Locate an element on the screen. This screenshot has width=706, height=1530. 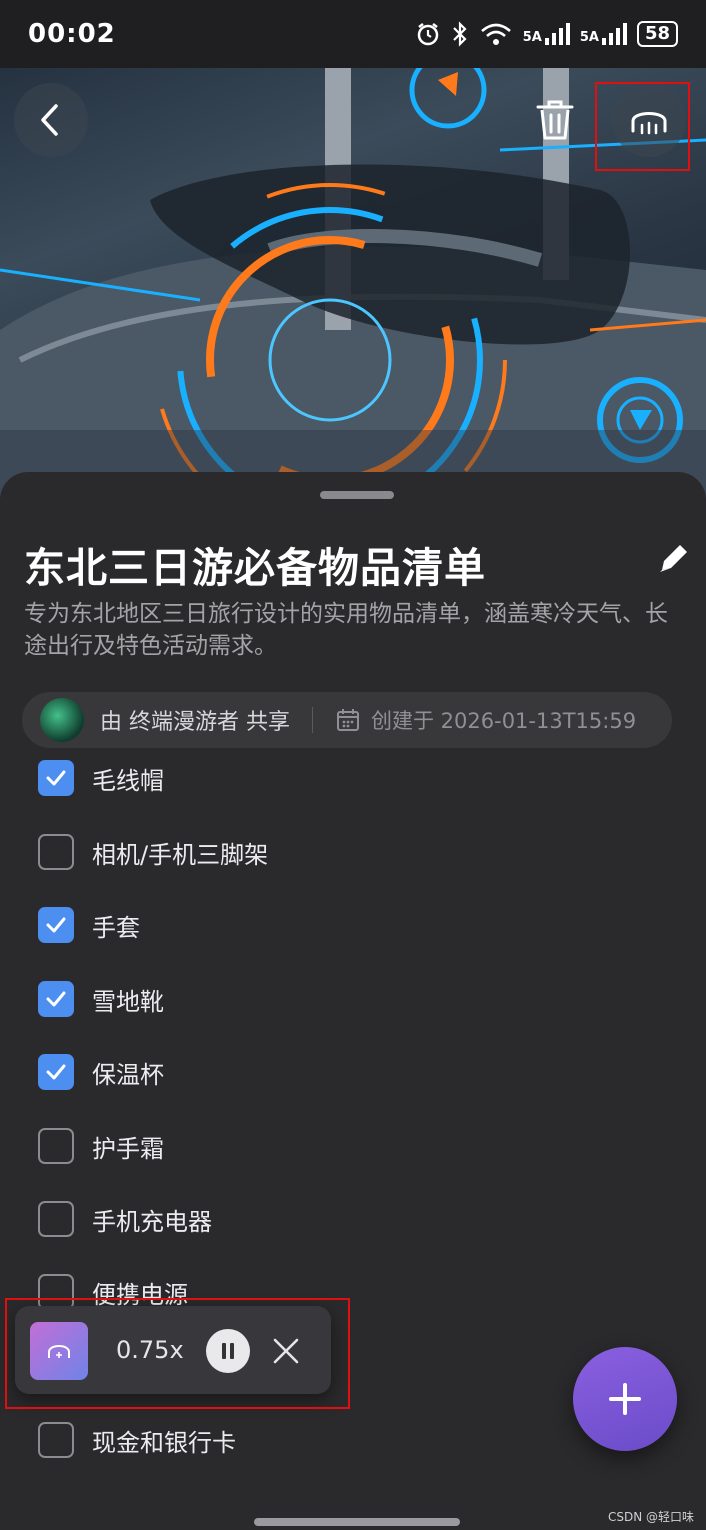
status-bar: 00:02 5A 5A 58 is located at coordinates (353, 34).